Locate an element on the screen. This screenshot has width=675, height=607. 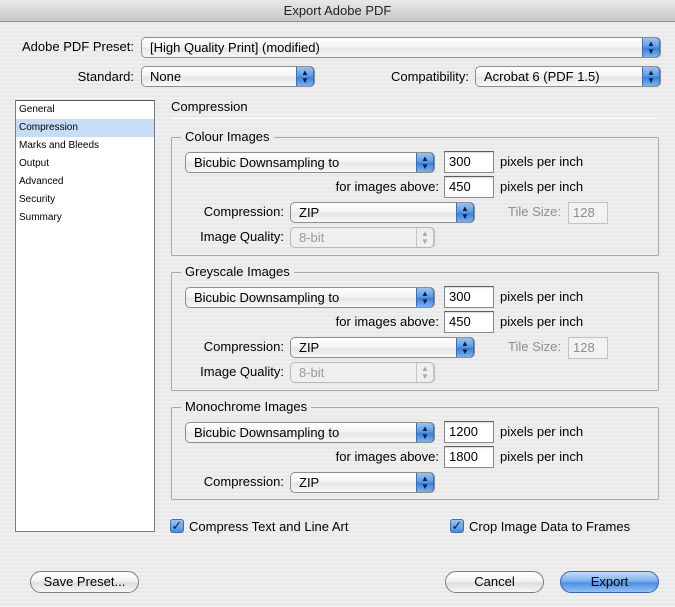
colour-quality-label: Image Quality: is located at coordinates (242, 236).